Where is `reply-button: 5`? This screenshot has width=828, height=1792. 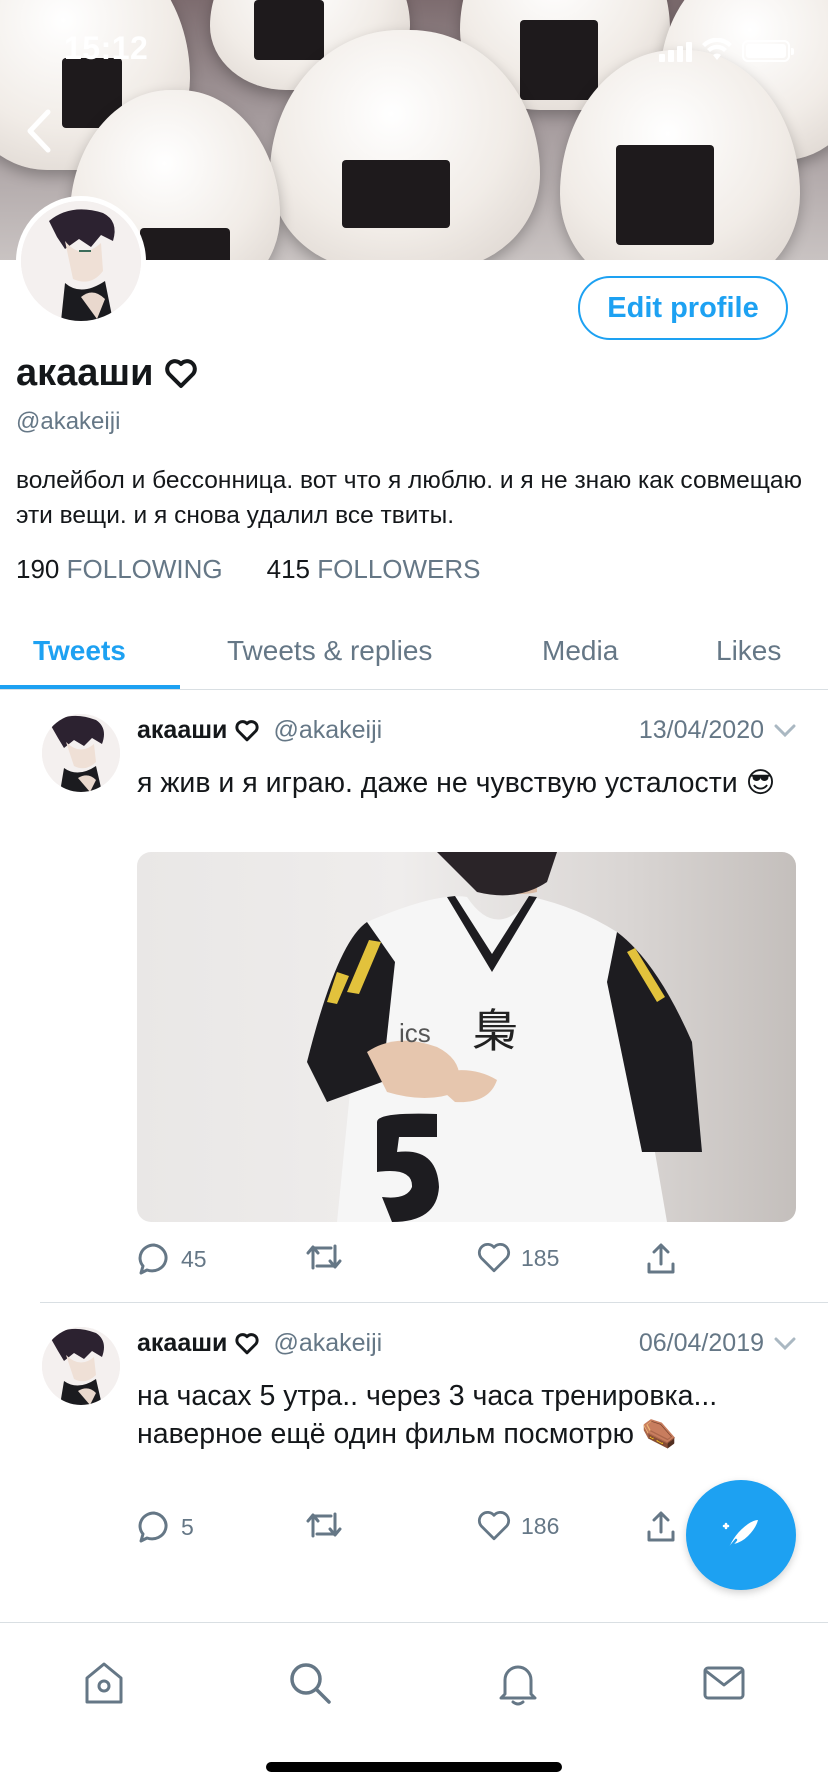
reply-button: 5 is located at coordinates (165, 1527).